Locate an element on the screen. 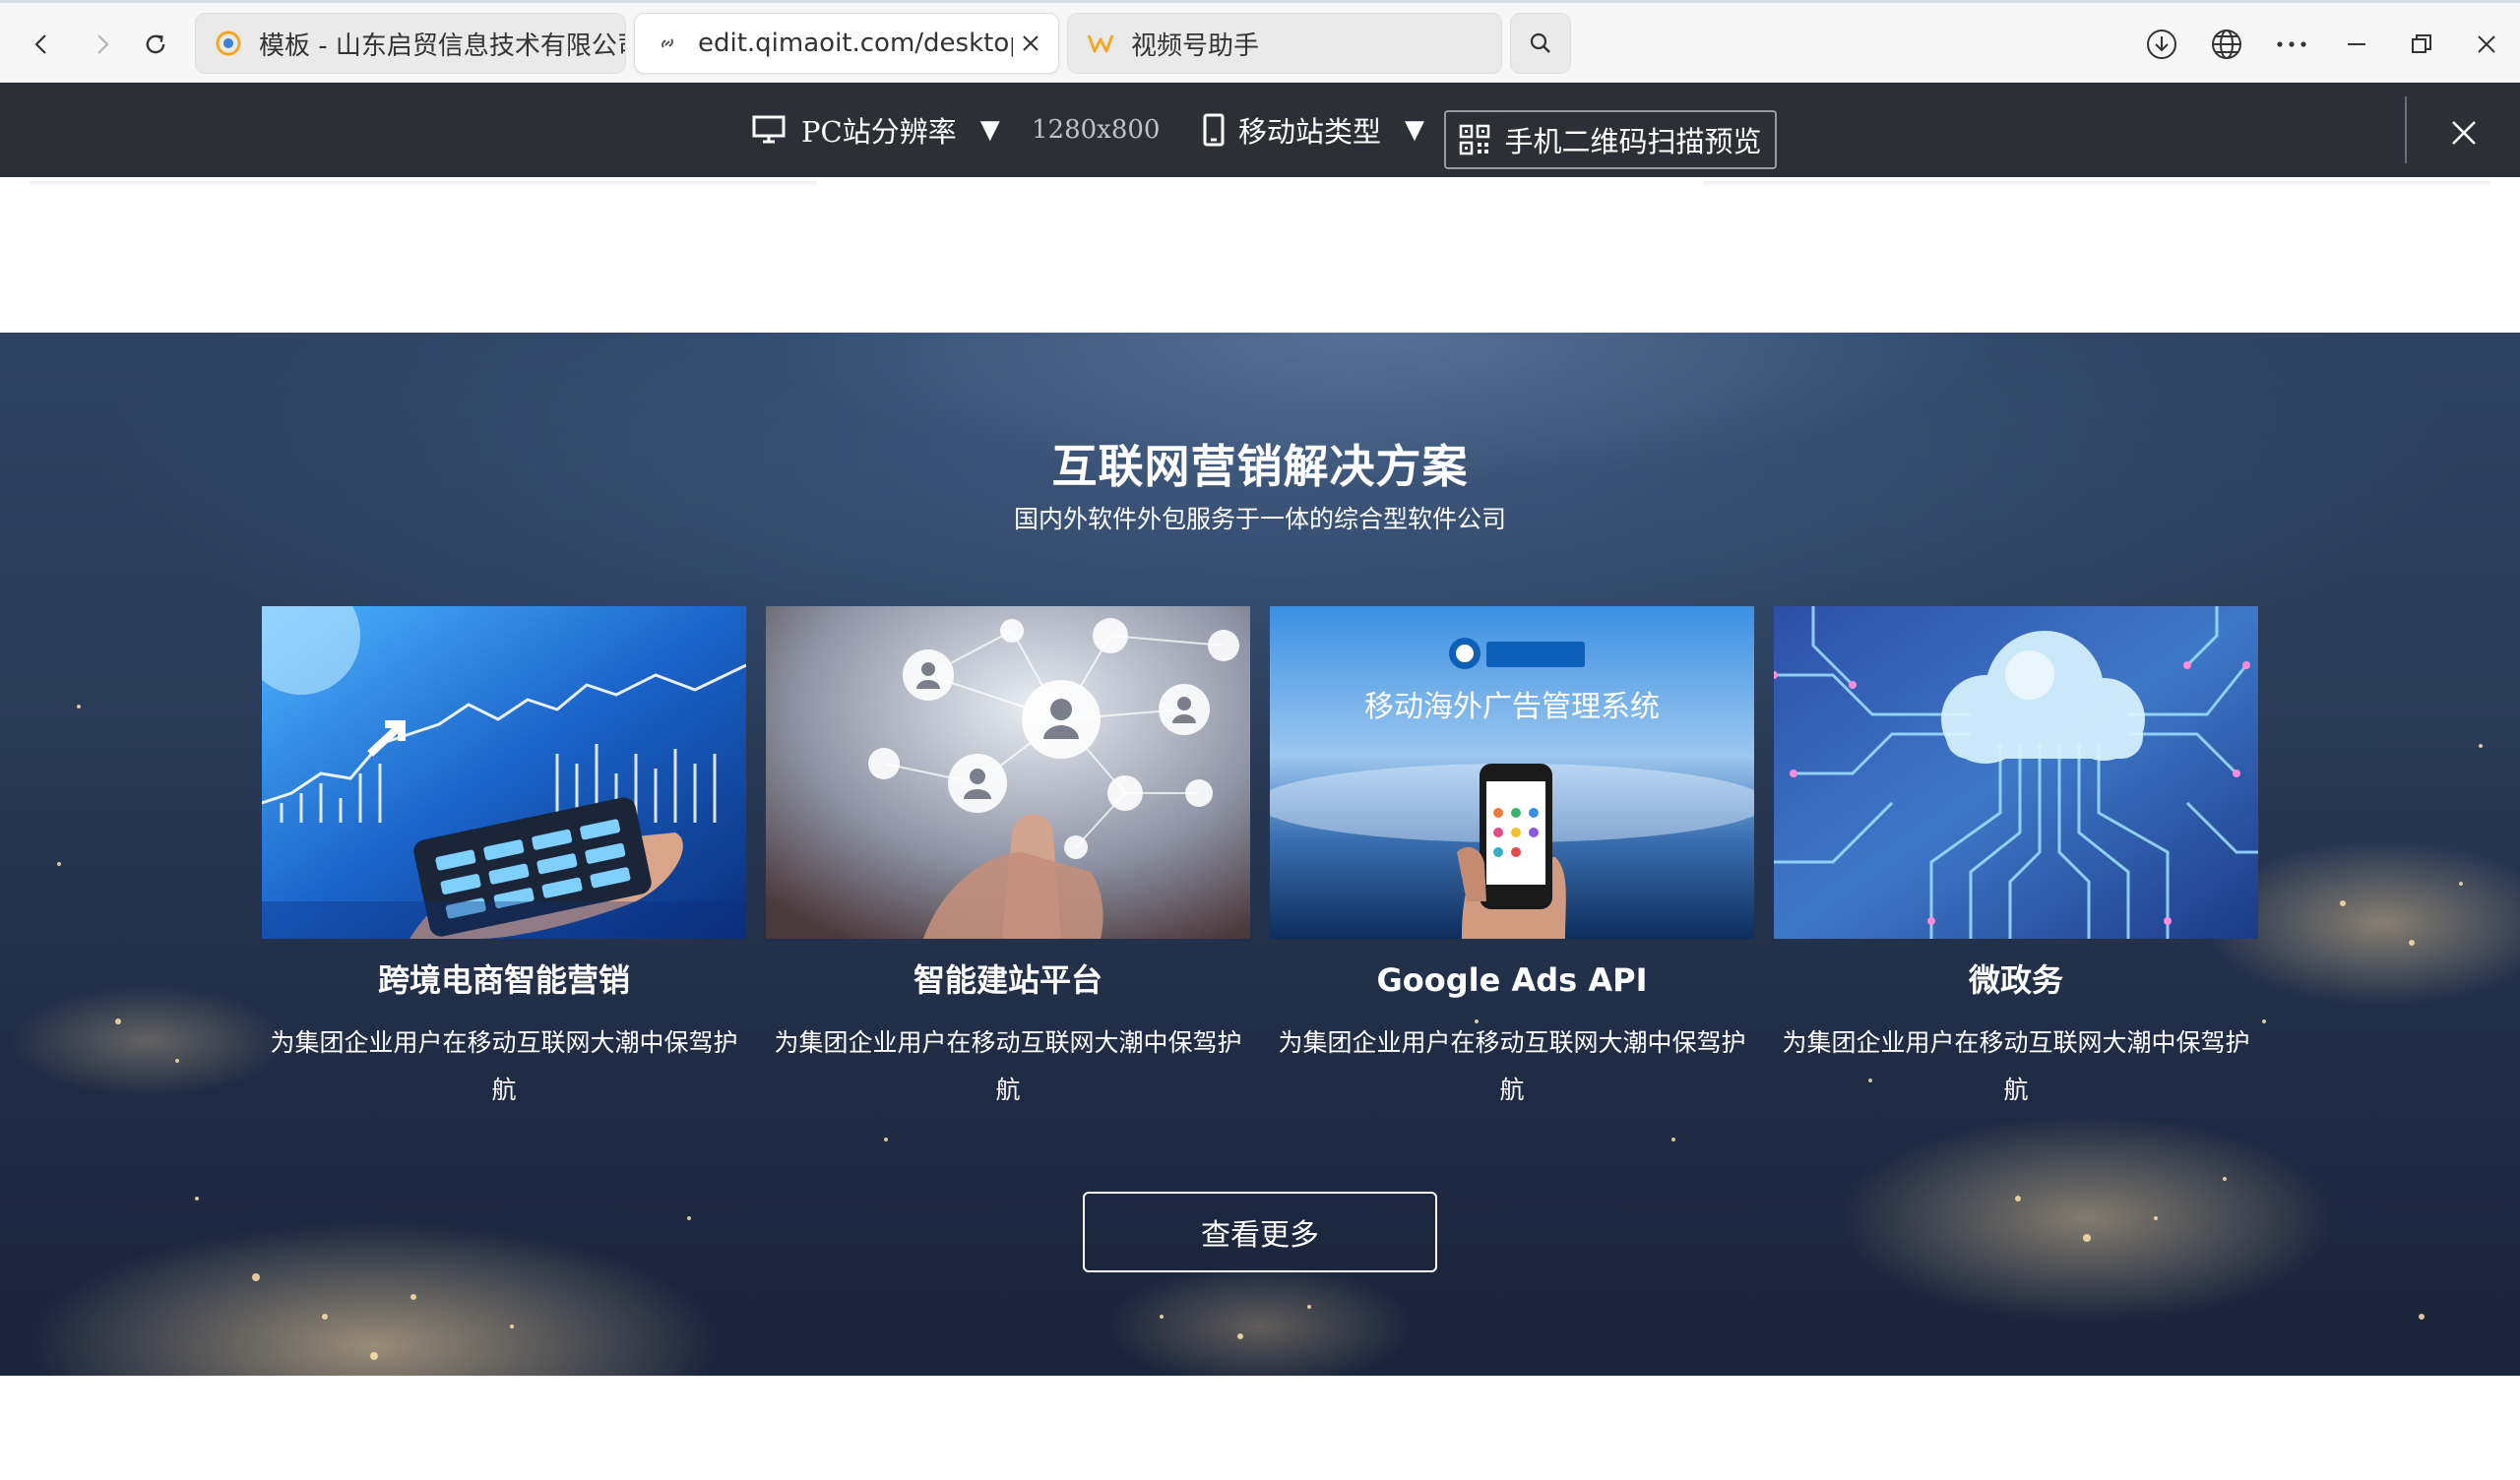 This screenshot has height=1480, width=2520. resolution-value: 1280x800 is located at coordinates (1096, 130).